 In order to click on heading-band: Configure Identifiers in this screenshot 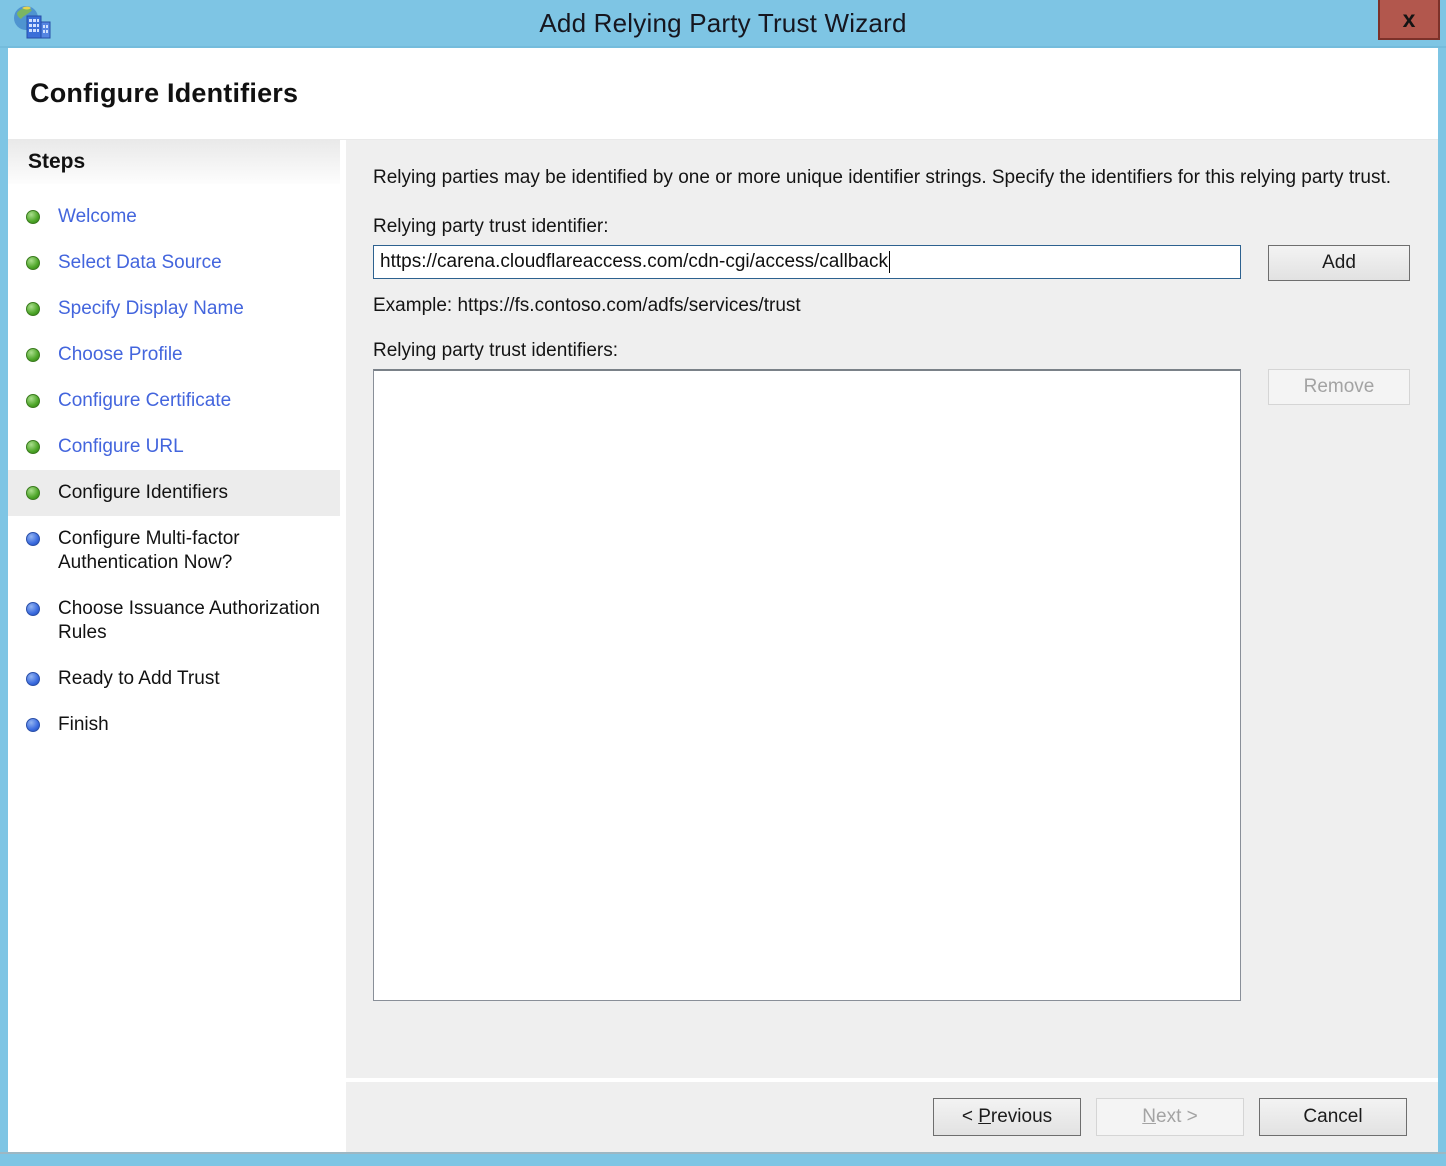, I will do `click(723, 94)`.